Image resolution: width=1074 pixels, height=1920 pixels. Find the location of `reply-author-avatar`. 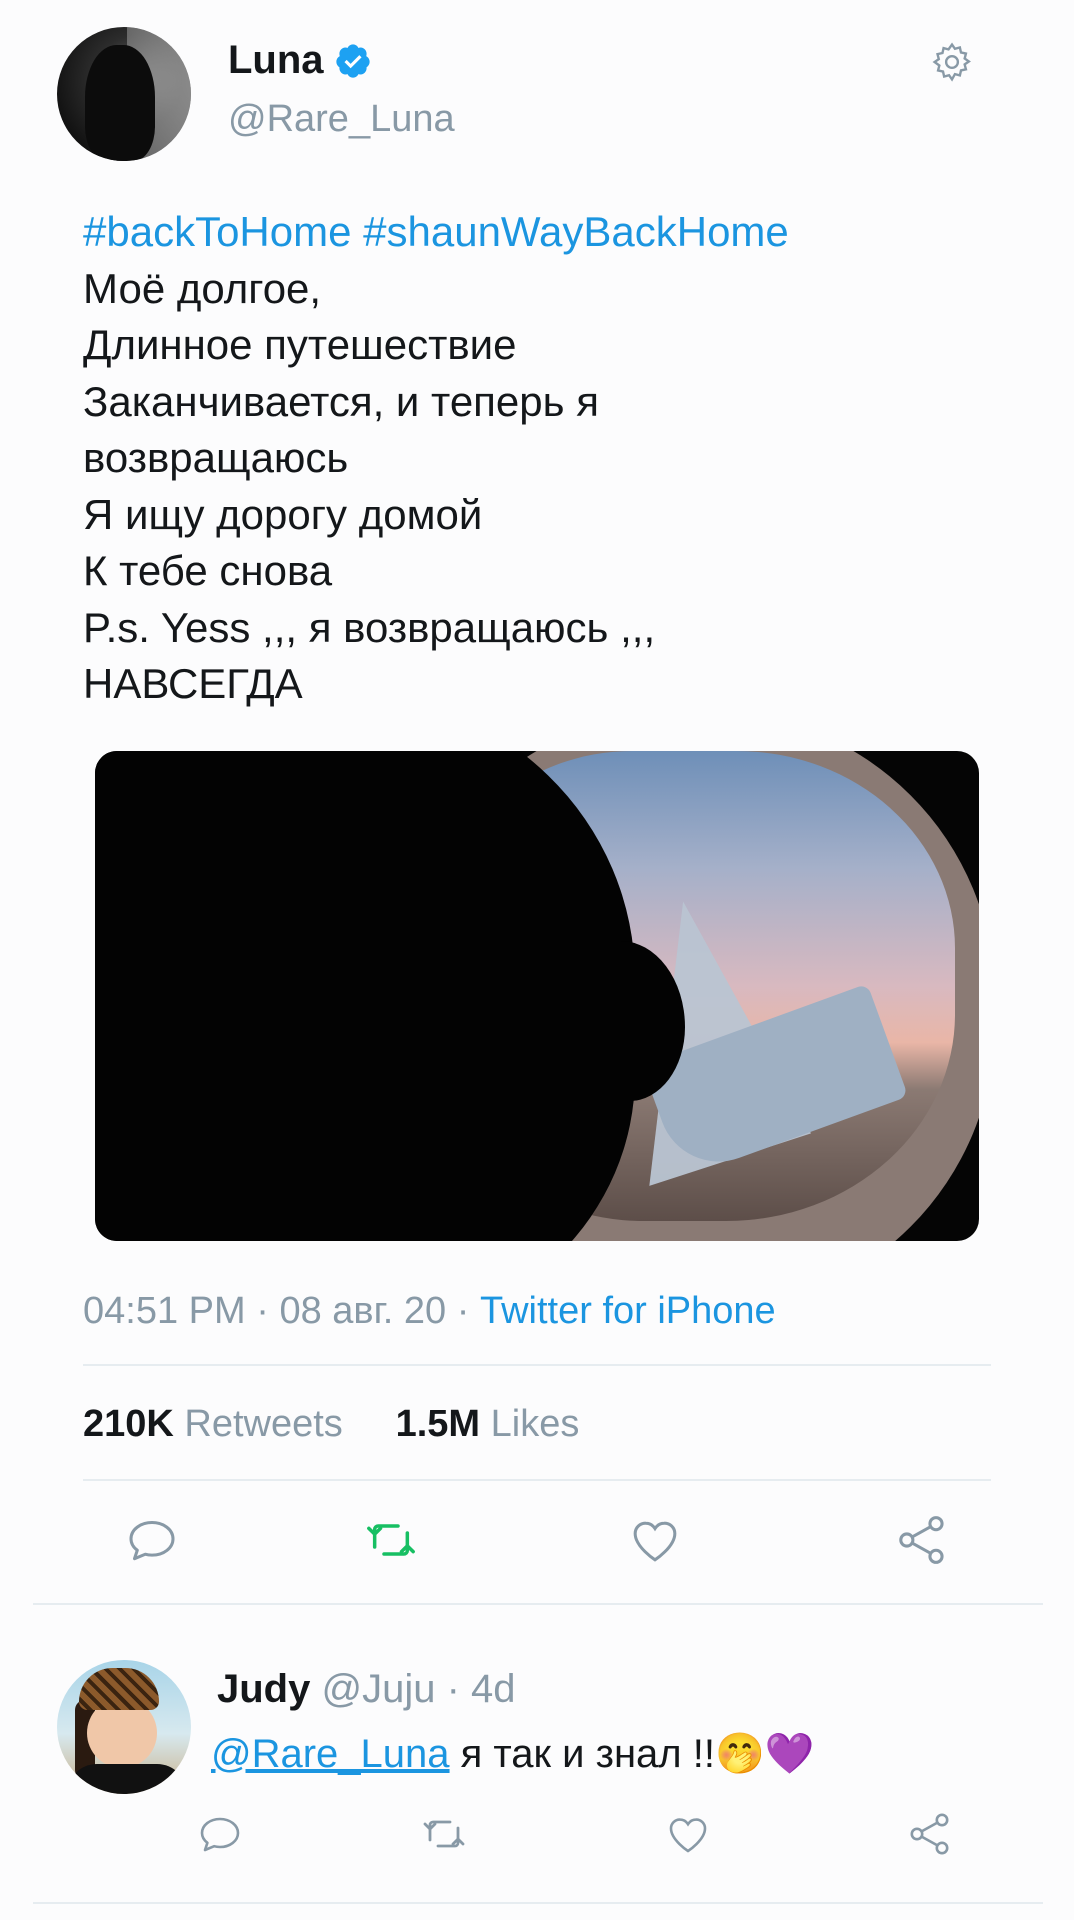

reply-author-avatar is located at coordinates (124, 1727).